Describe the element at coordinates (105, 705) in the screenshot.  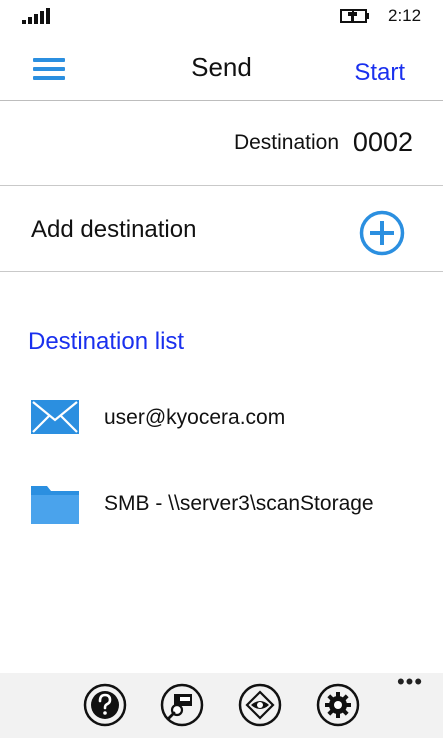
I see `help-icon` at that location.